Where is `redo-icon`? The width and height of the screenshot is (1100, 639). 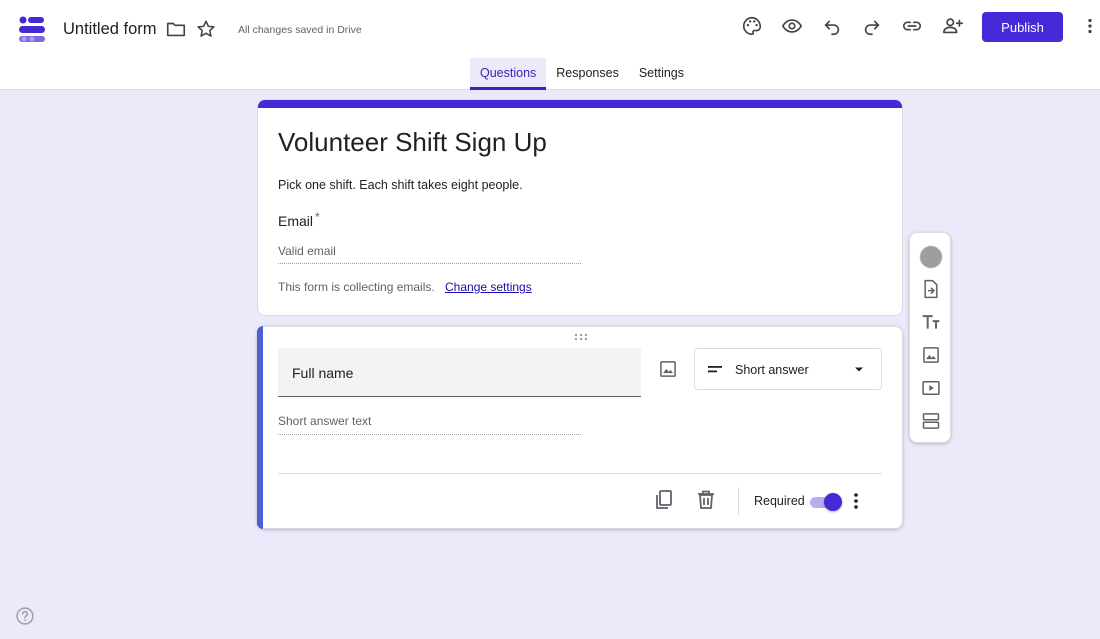 redo-icon is located at coordinates (873, 27).